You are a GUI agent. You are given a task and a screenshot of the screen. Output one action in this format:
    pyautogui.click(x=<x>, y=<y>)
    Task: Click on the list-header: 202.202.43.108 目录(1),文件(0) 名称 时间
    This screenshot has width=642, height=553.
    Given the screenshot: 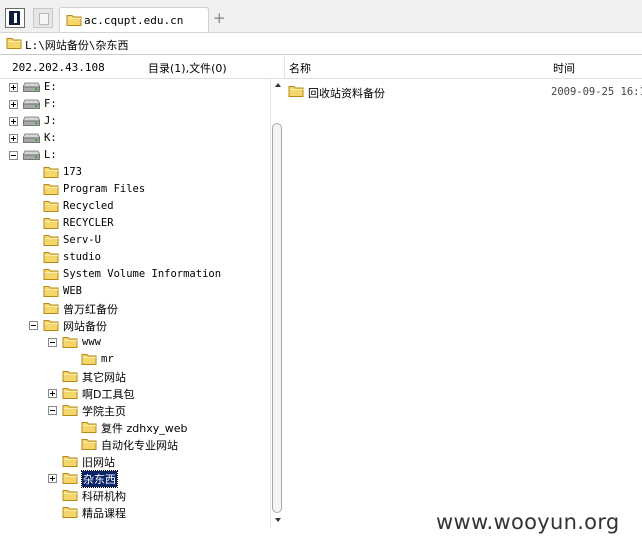 What is the action you would take?
    pyautogui.click(x=321, y=68)
    